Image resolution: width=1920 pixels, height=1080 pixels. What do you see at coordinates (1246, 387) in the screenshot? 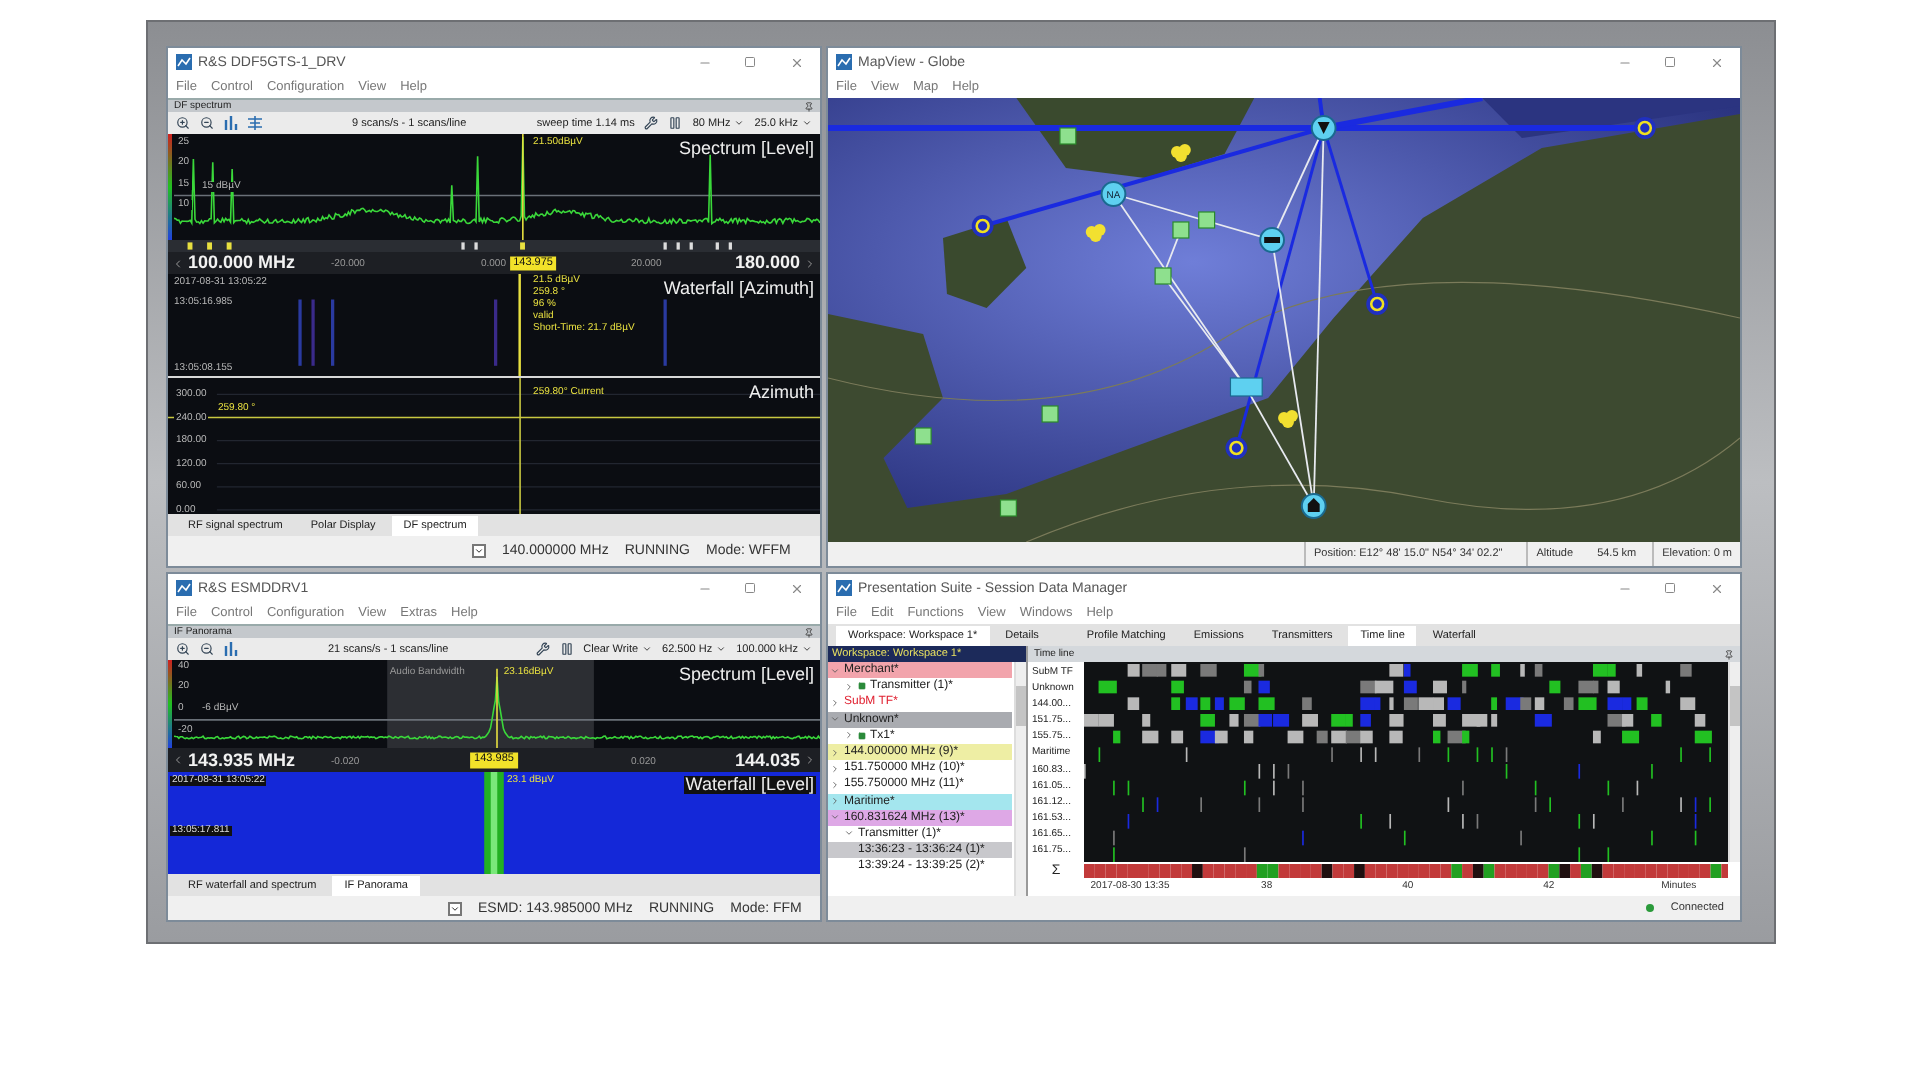
I see `sensor-box-icon` at bounding box center [1246, 387].